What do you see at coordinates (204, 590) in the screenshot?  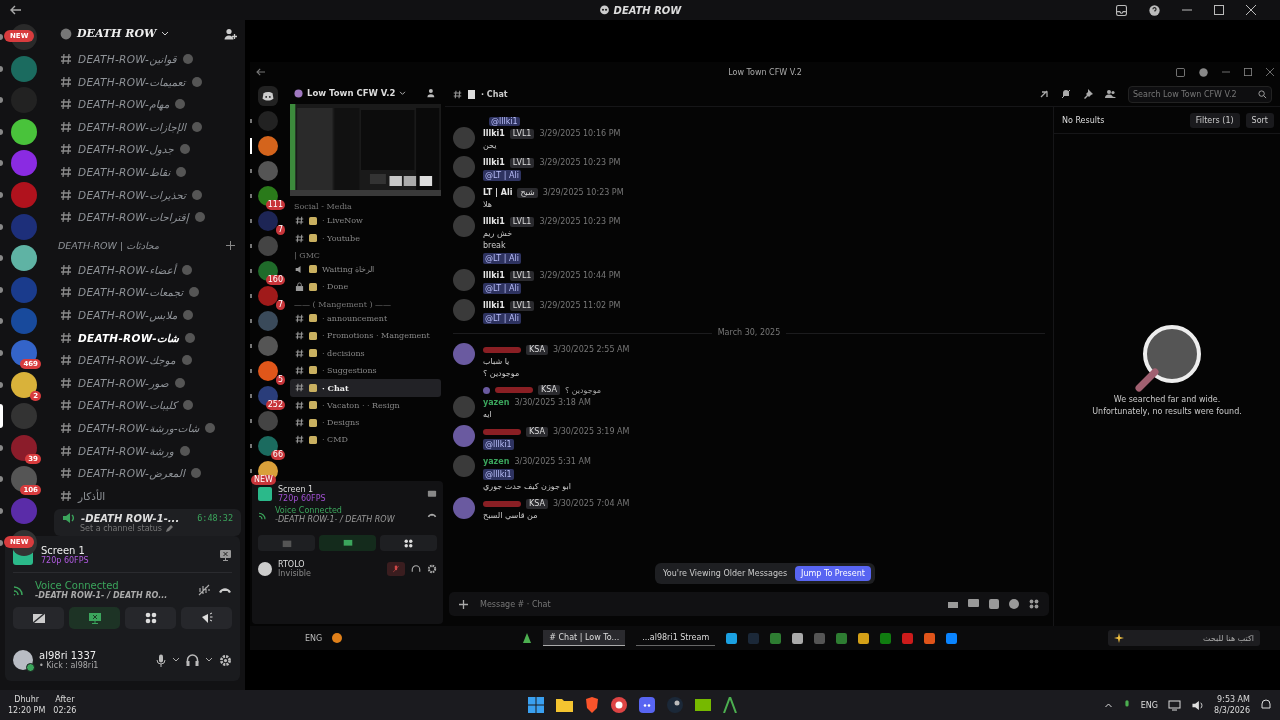 I see `noise-icon` at bounding box center [204, 590].